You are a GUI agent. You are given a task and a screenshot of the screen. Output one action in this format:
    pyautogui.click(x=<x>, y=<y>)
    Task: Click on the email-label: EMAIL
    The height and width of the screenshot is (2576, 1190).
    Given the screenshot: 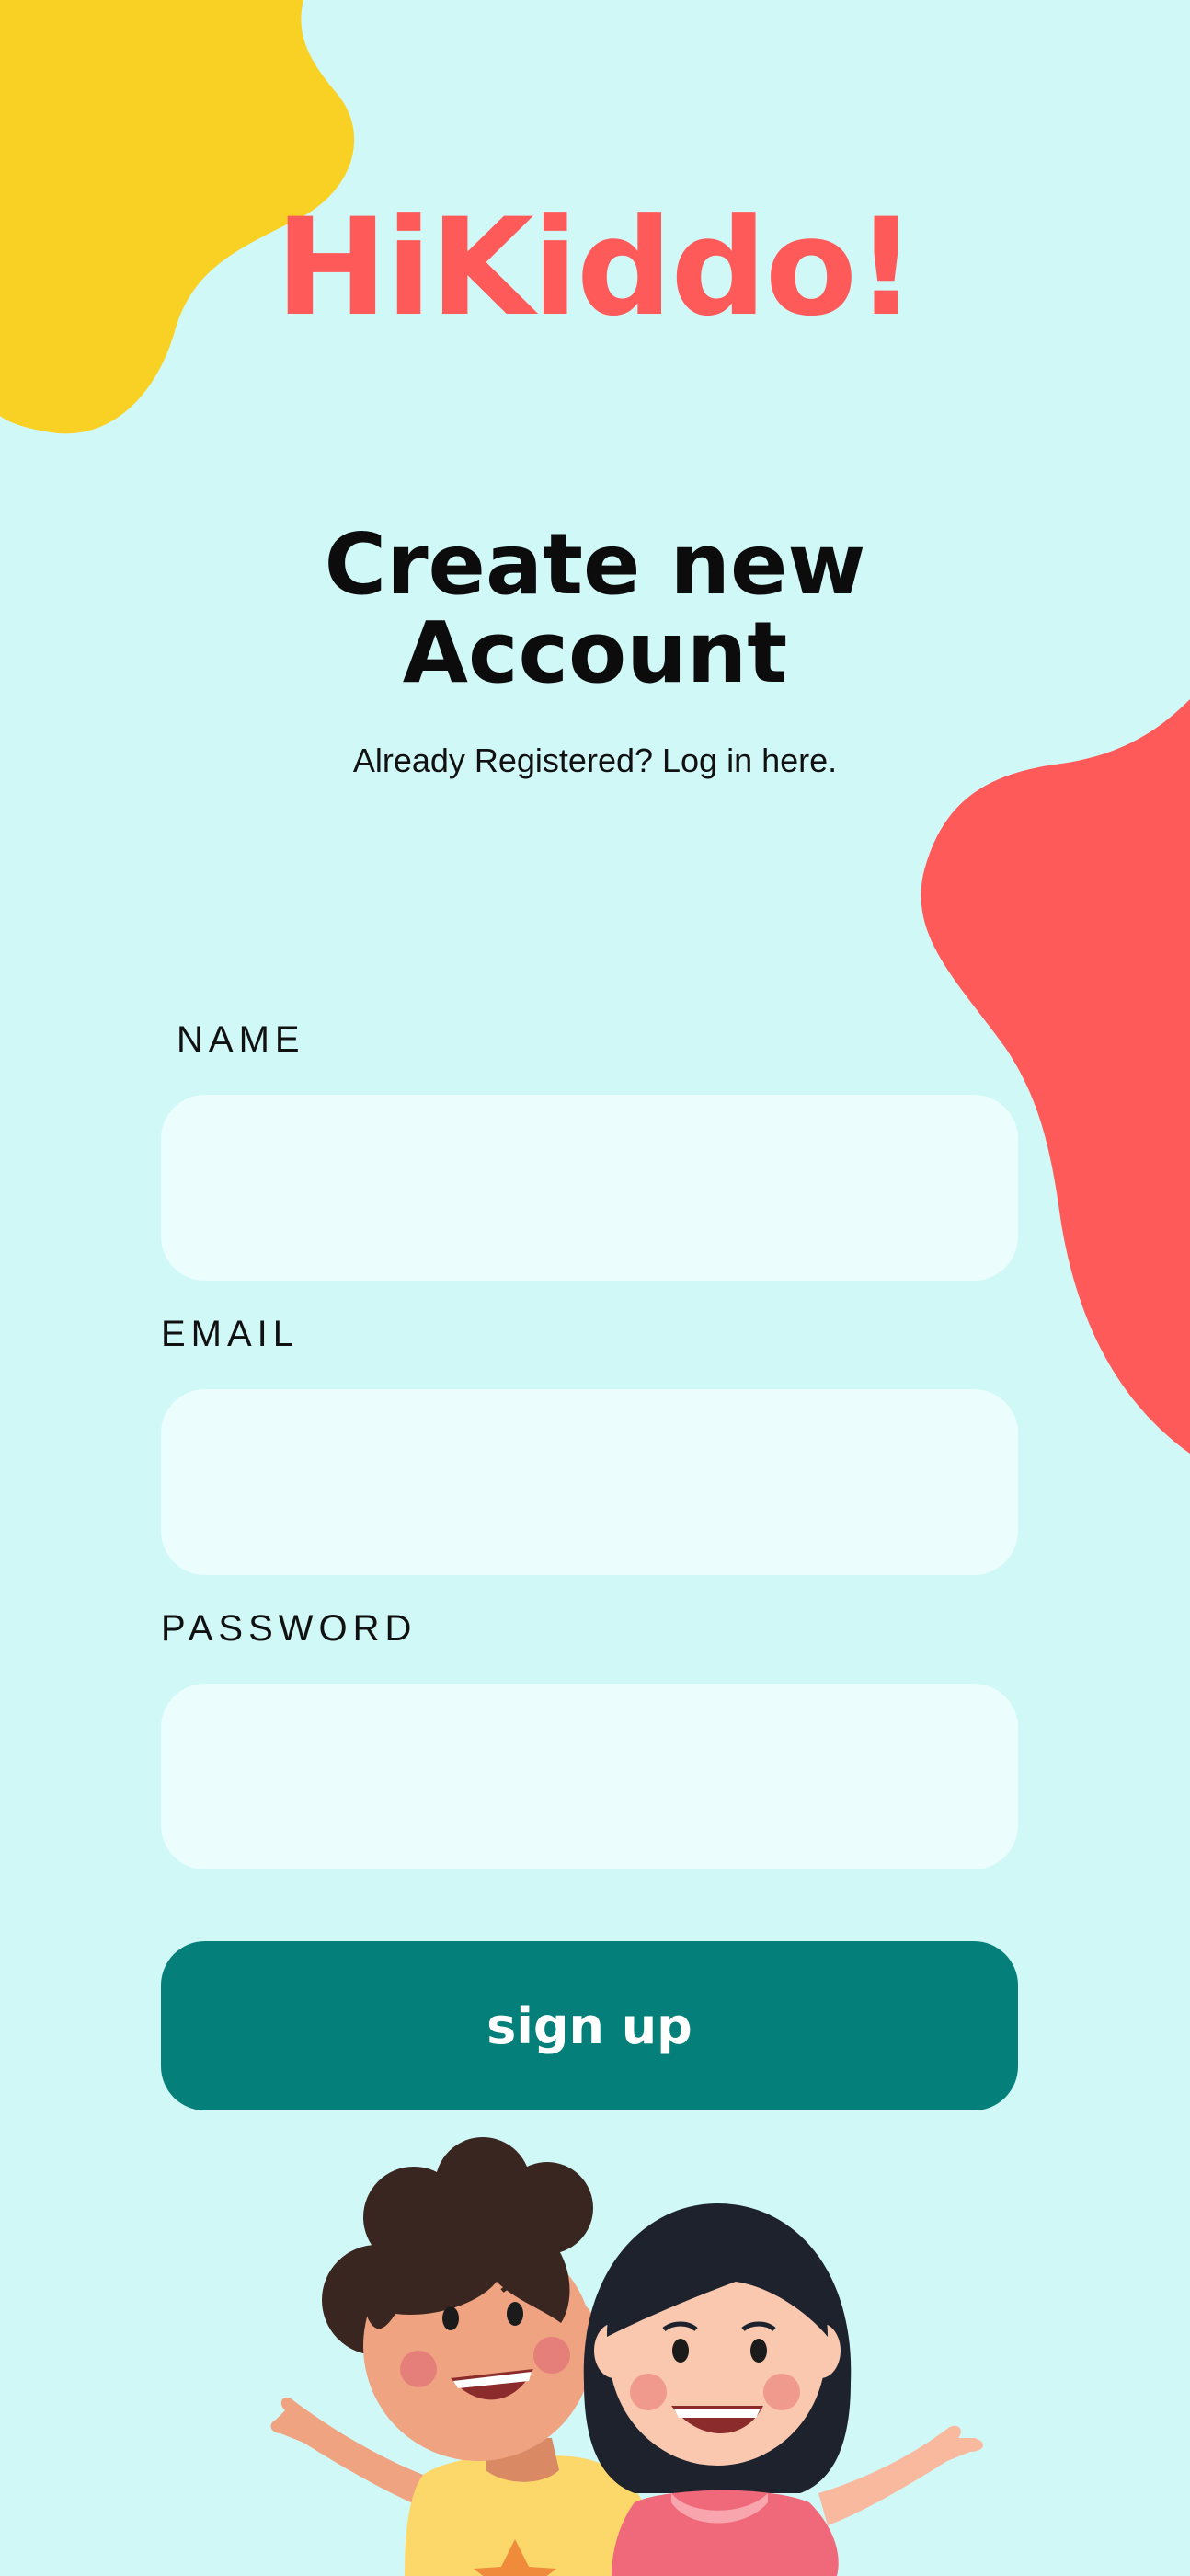 What is the action you would take?
    pyautogui.click(x=230, y=1334)
    